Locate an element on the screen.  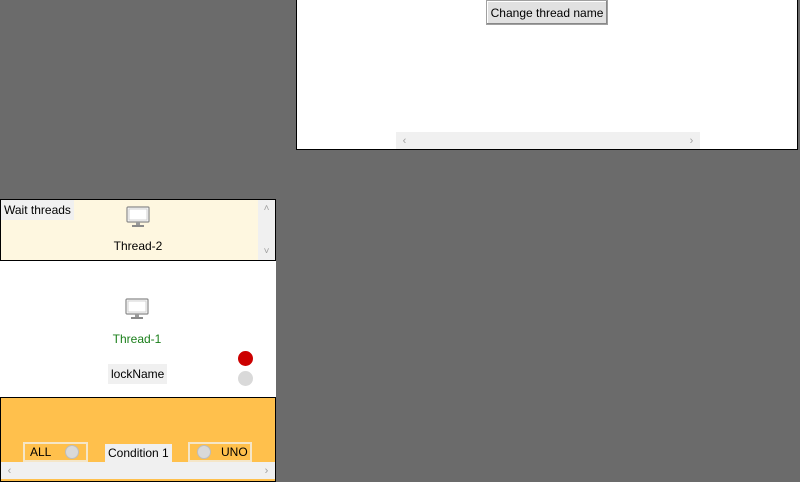
scroll-down-icon: ˅ is located at coordinates (266, 251).